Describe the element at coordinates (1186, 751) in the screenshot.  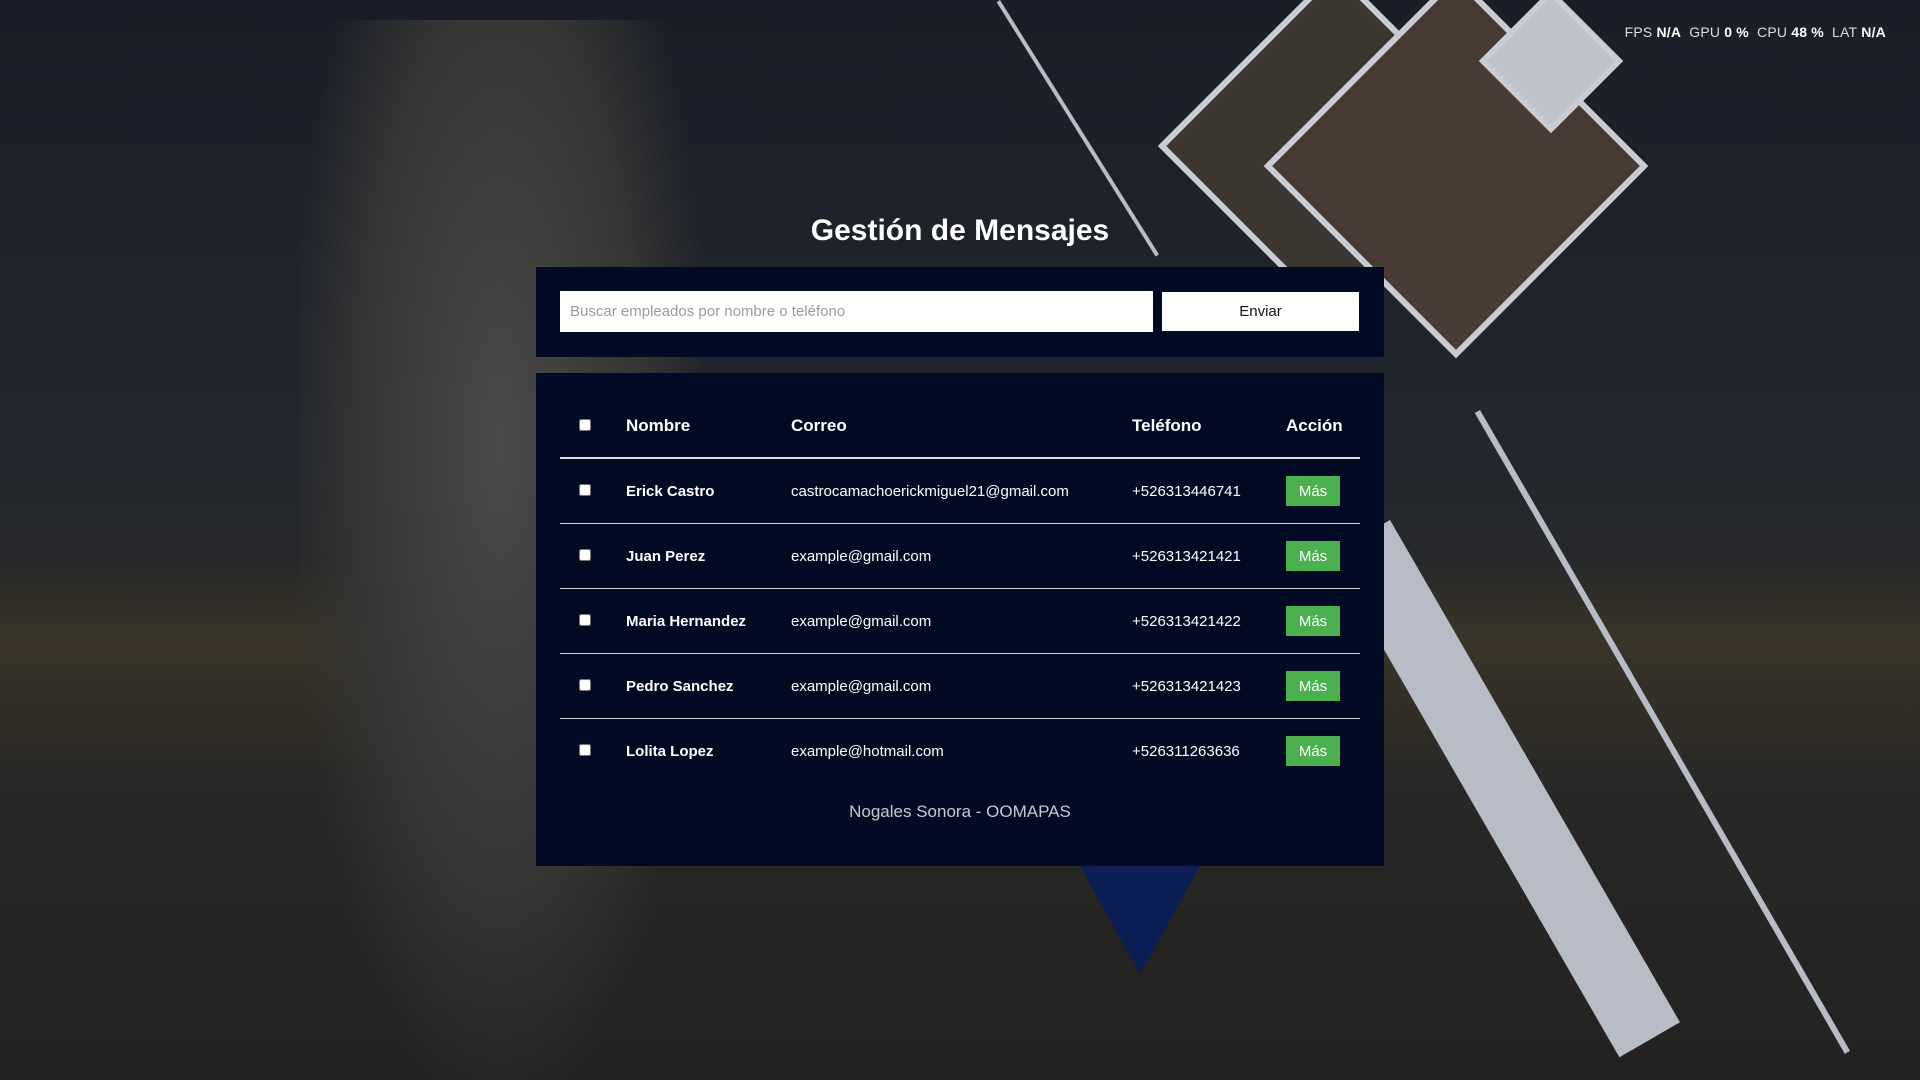
I see `employee-phone: +526311263636` at that location.